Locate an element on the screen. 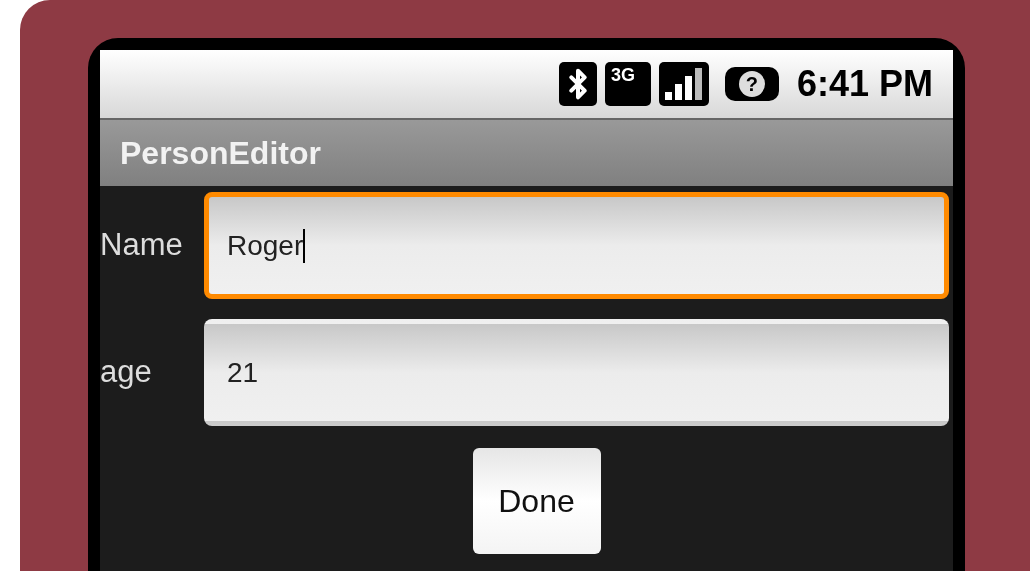 The image size is (1030, 571). text-field: 21 is located at coordinates (576, 372).